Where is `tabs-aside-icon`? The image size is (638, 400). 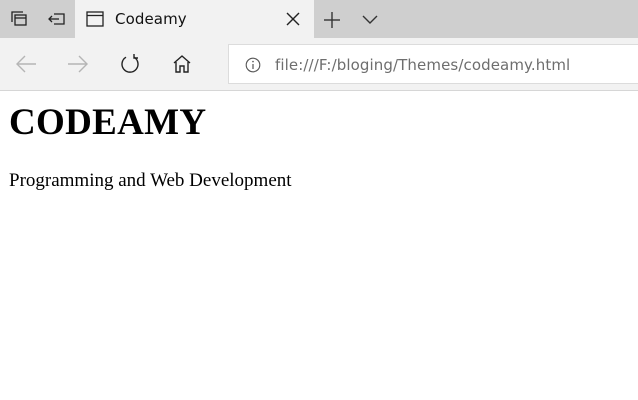 tabs-aside-icon is located at coordinates (18, 18).